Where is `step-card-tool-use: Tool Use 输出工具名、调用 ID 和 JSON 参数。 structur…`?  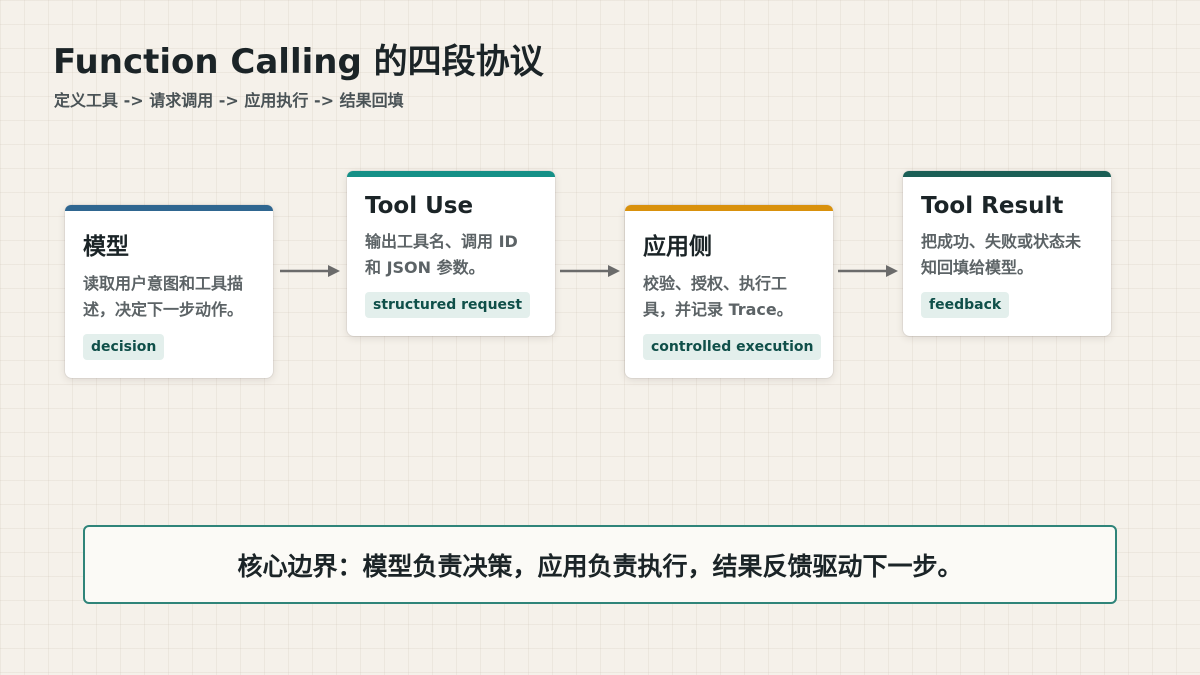
step-card-tool-use: Tool Use 输出工具名、调用 ID 和 JSON 参数。 structur… is located at coordinates (451, 253).